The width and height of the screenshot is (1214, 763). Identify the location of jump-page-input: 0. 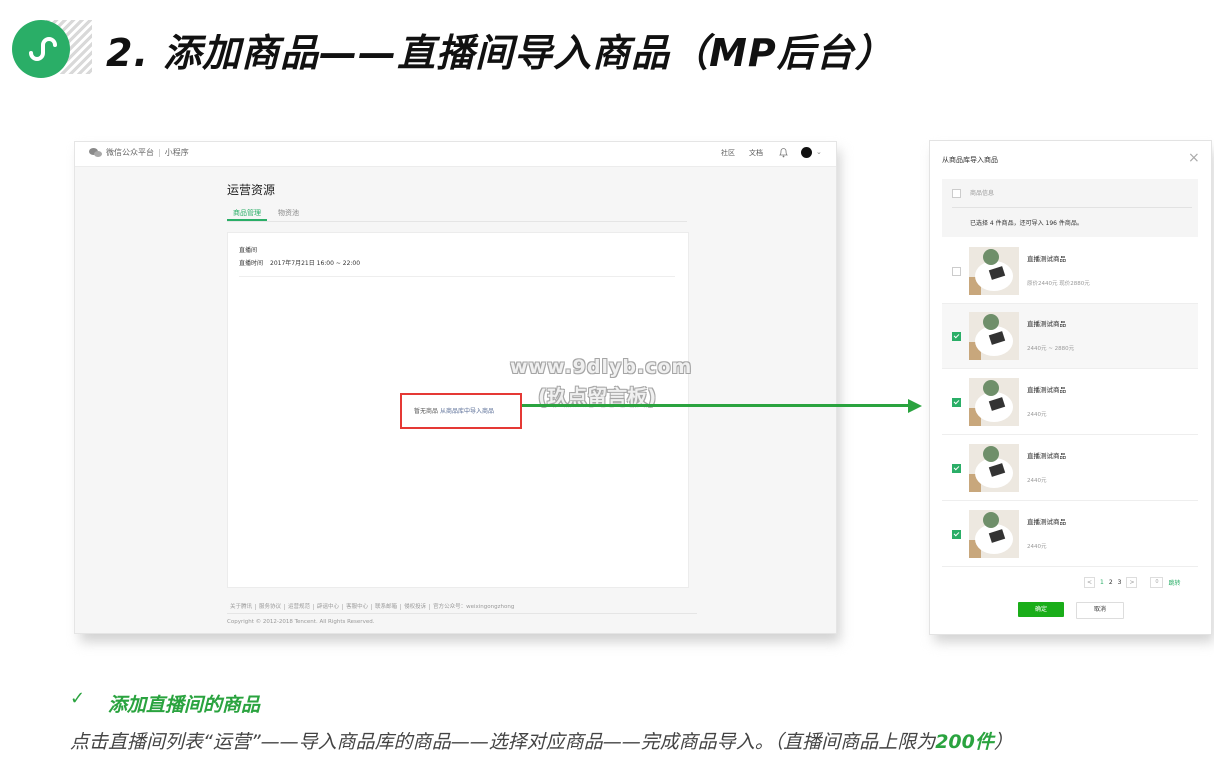
(1157, 582).